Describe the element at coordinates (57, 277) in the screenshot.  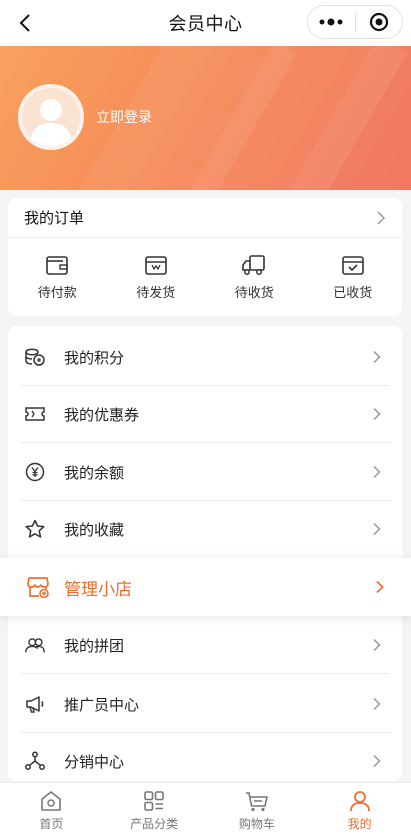
I see `order-status-pending-payment: 待付款` at that location.